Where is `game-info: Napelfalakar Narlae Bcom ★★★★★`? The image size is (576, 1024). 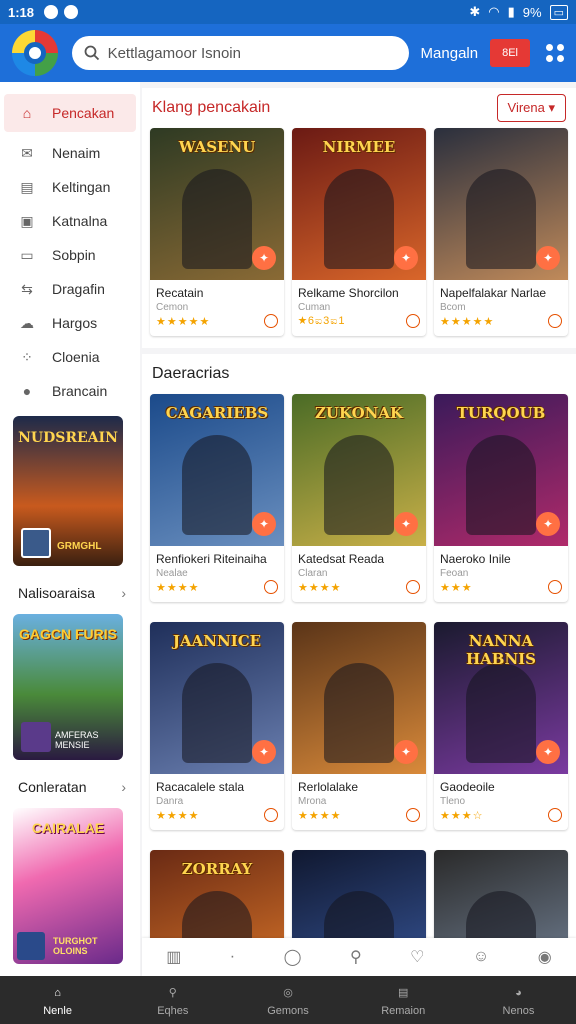 game-info: Napelfalakar Narlae Bcom ★★★★★ is located at coordinates (501, 308).